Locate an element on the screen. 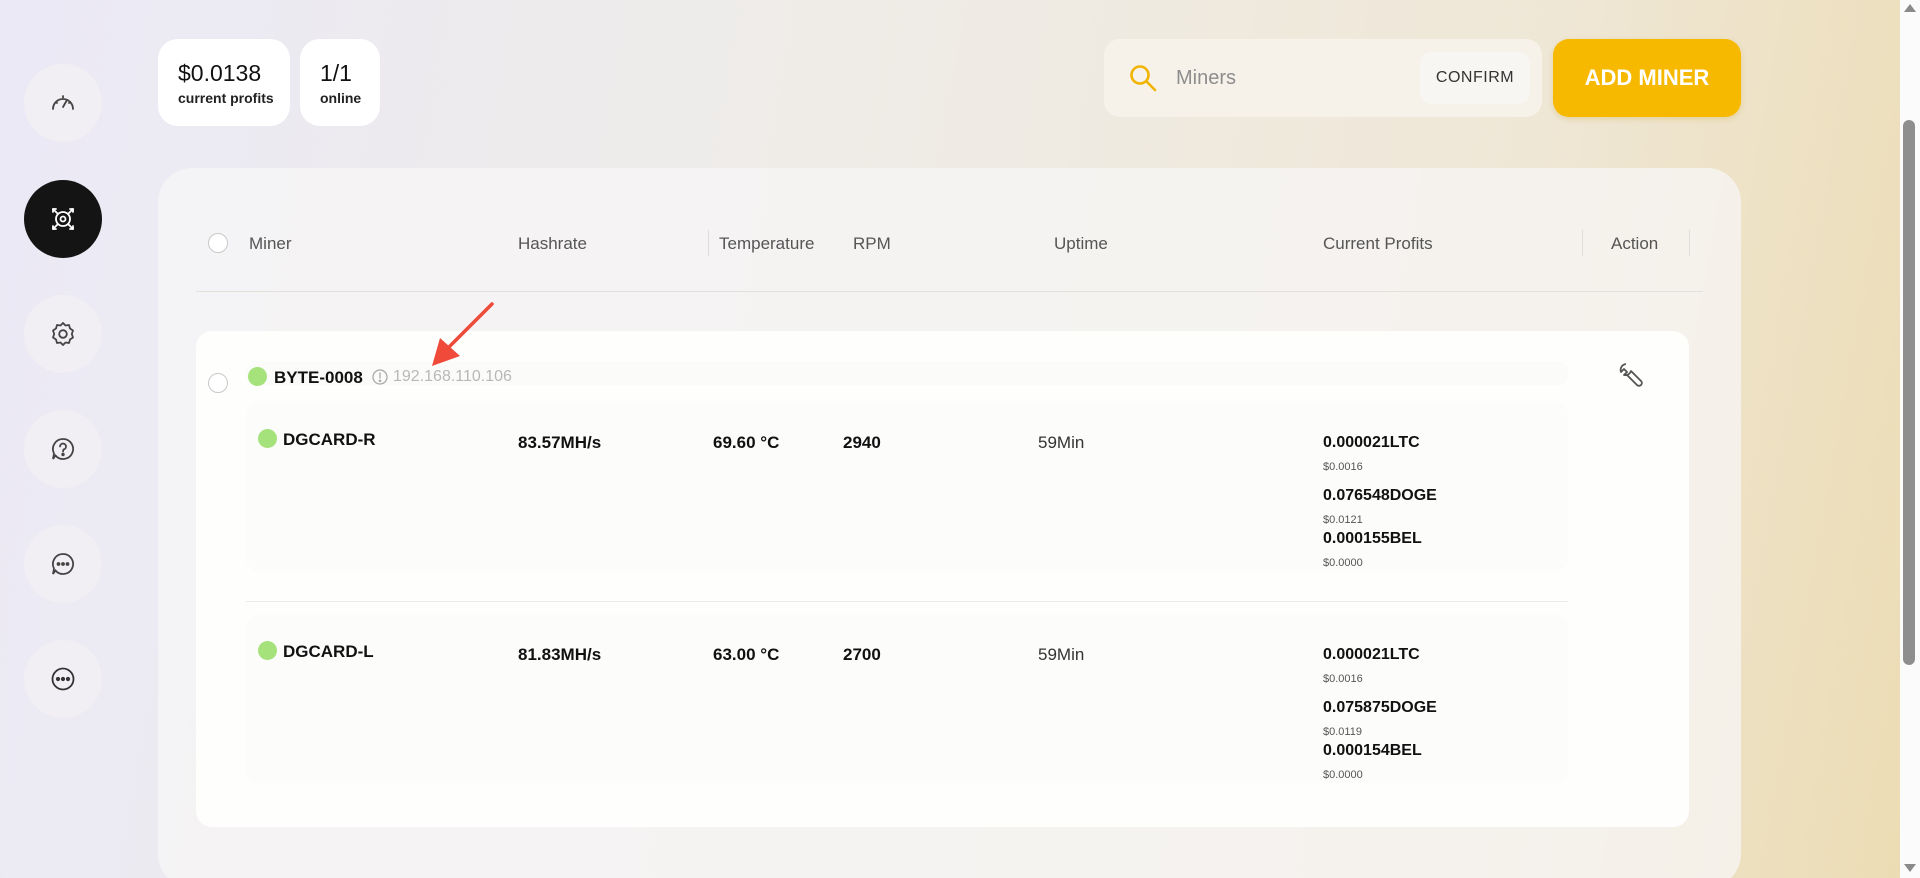 This screenshot has width=1920, height=878. sidebar-item-miners is located at coordinates (63, 219).